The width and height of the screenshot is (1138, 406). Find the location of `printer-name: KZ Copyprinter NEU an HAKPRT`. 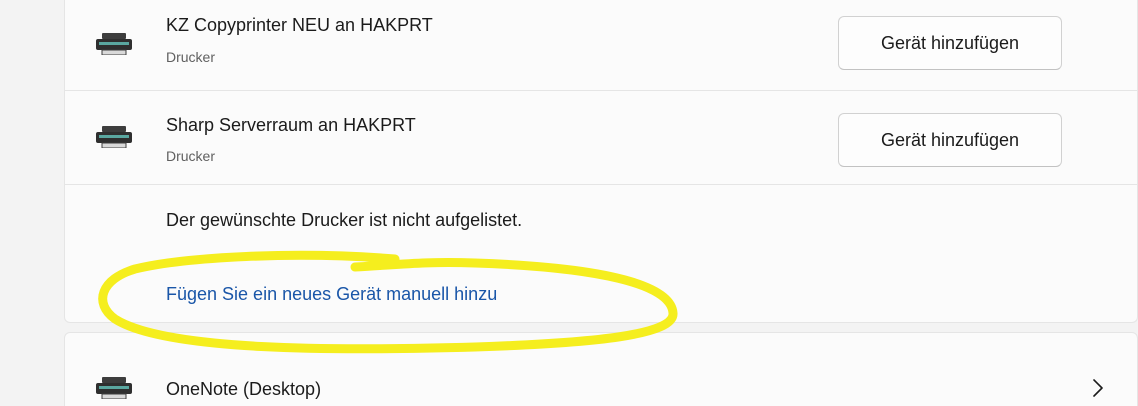

printer-name: KZ Copyprinter NEU an HAKPRT is located at coordinates (299, 25).